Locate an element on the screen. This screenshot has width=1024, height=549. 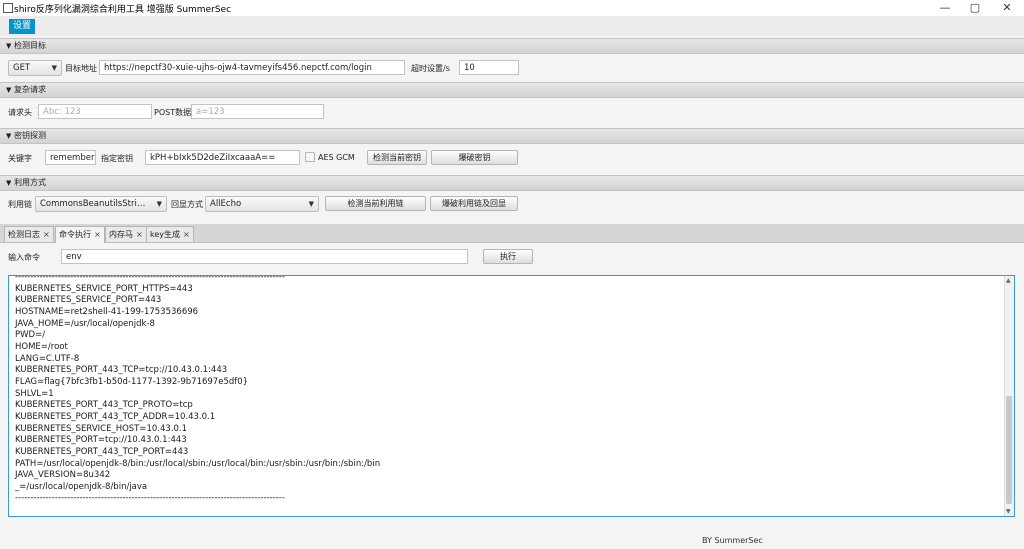
output-line: KUBERNETES_PORT_443_TCP_ADDR=10.43.0.1 is located at coordinates (115, 416).